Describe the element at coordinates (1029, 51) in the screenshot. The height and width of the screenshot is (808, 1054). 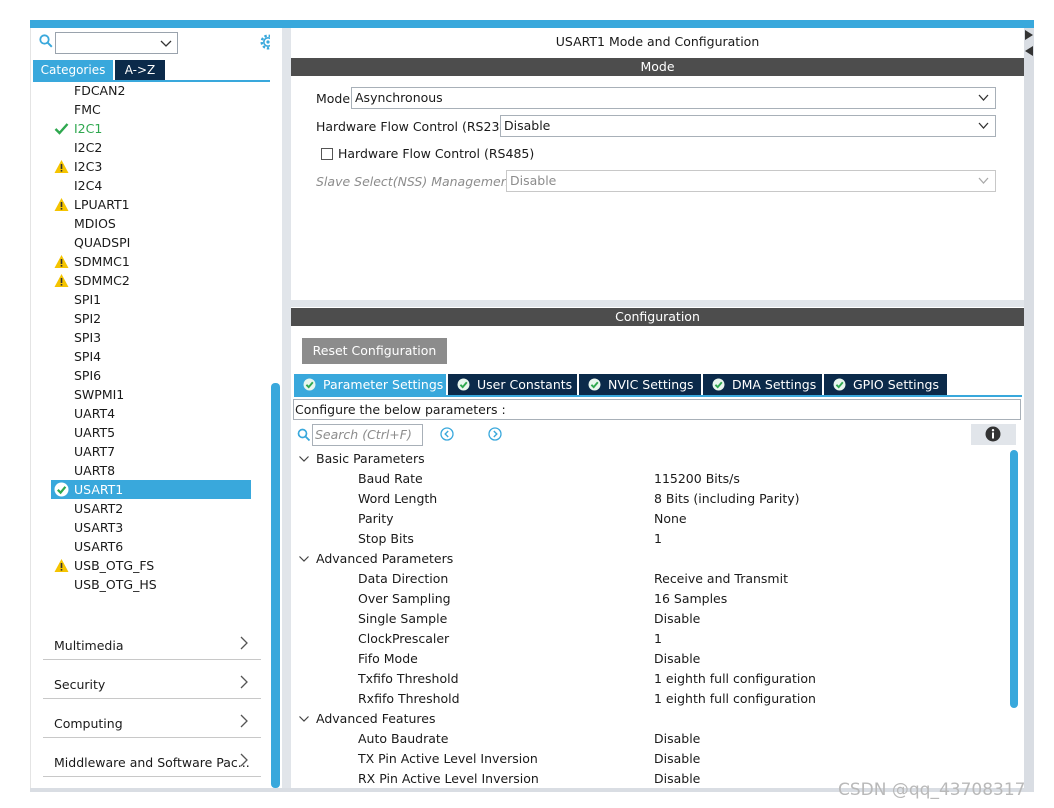
I see `expand-arrow-icon` at that location.